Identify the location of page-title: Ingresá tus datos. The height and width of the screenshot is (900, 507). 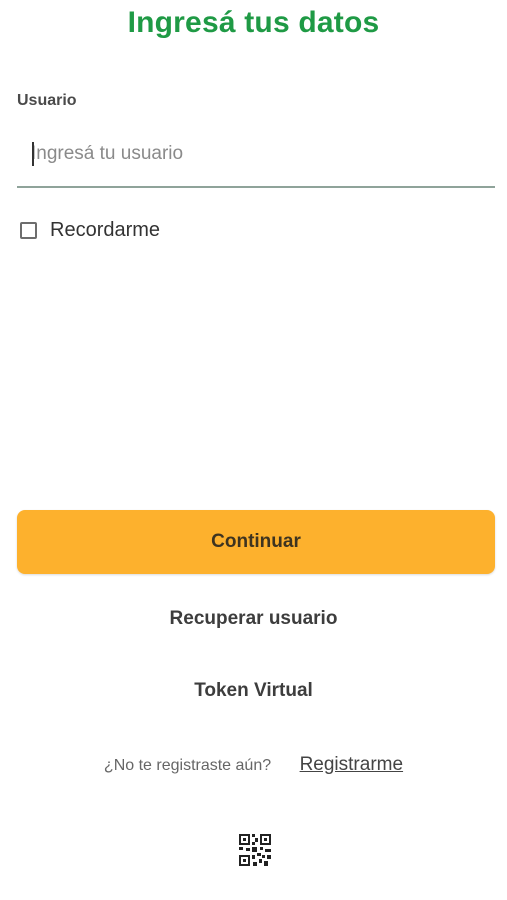
(253, 22).